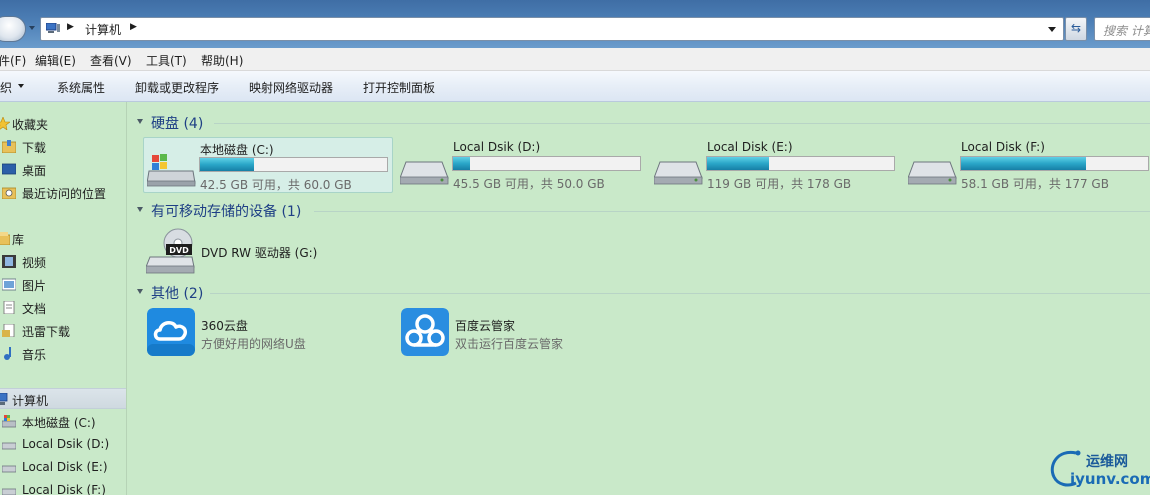  I want to click on nav-documents-label: 文档, so click(34, 309).